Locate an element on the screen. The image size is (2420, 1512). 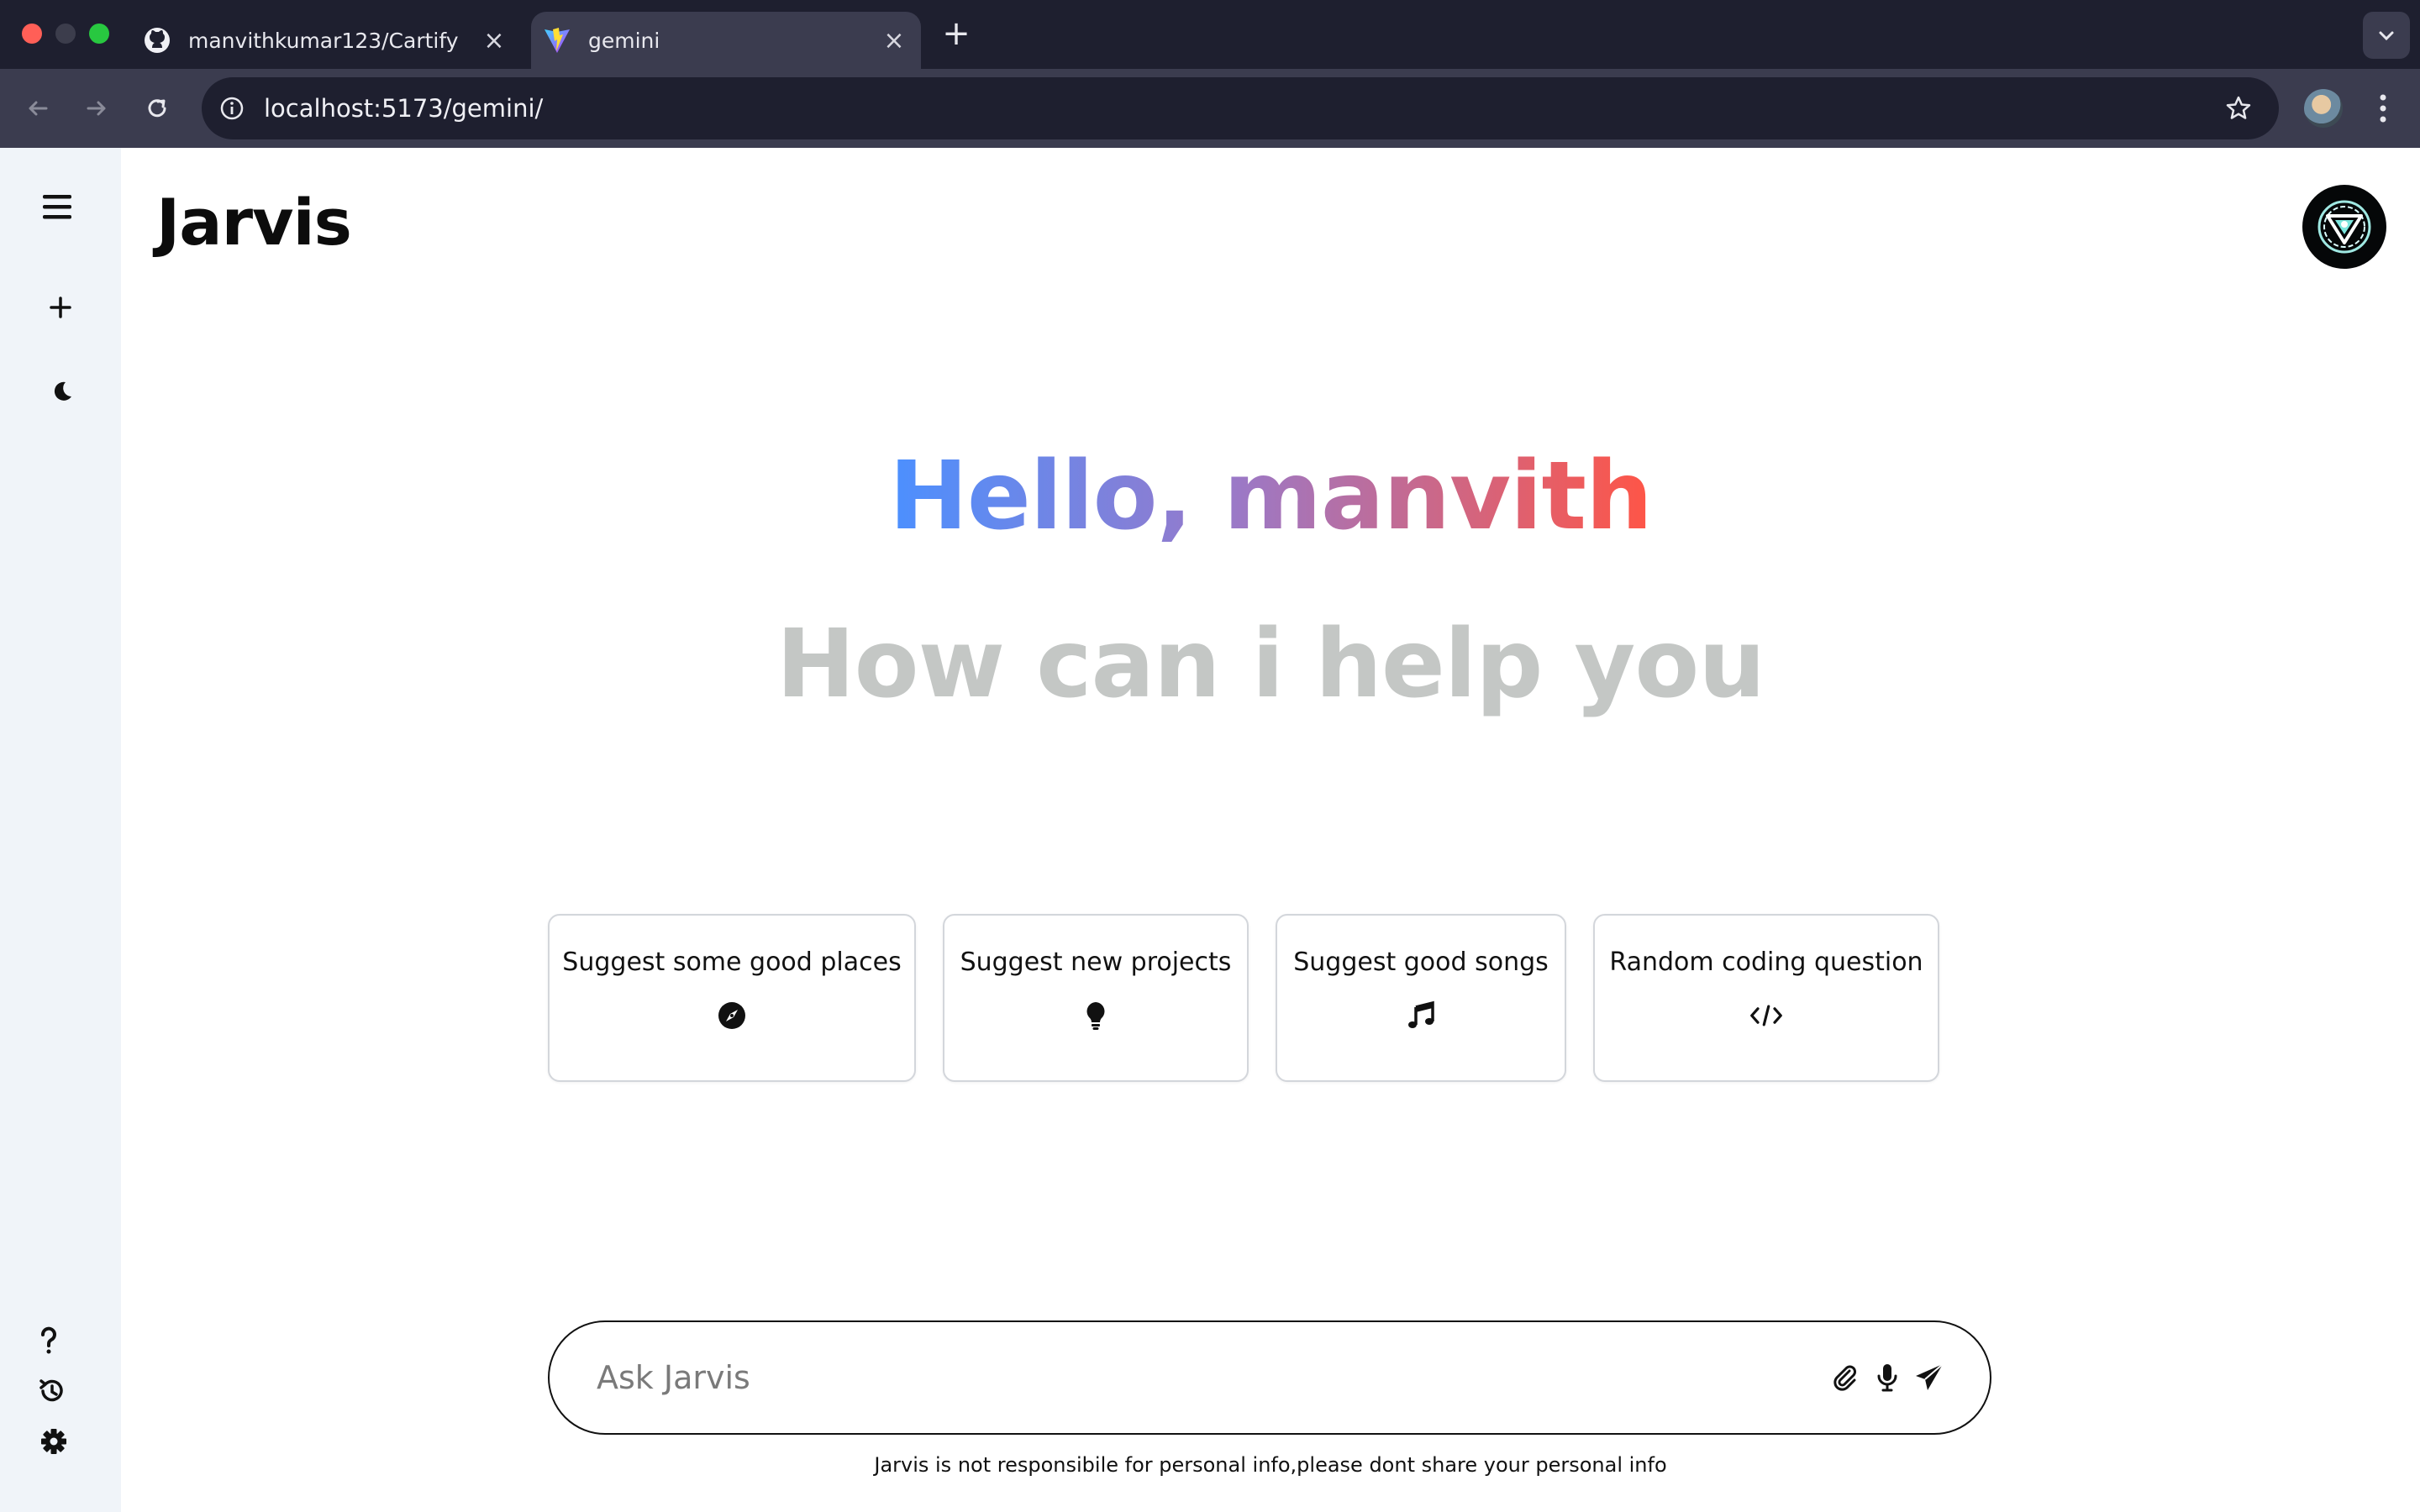
suggestion-card-places: Suggest some good places is located at coordinates (732, 998).